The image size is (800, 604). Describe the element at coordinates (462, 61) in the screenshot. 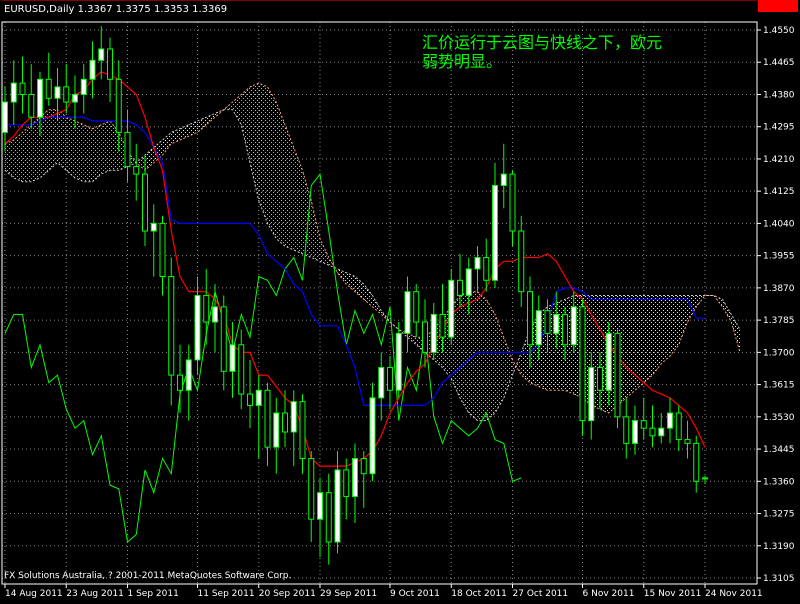

I see `annotation-line-2: 弱势明显。` at that location.